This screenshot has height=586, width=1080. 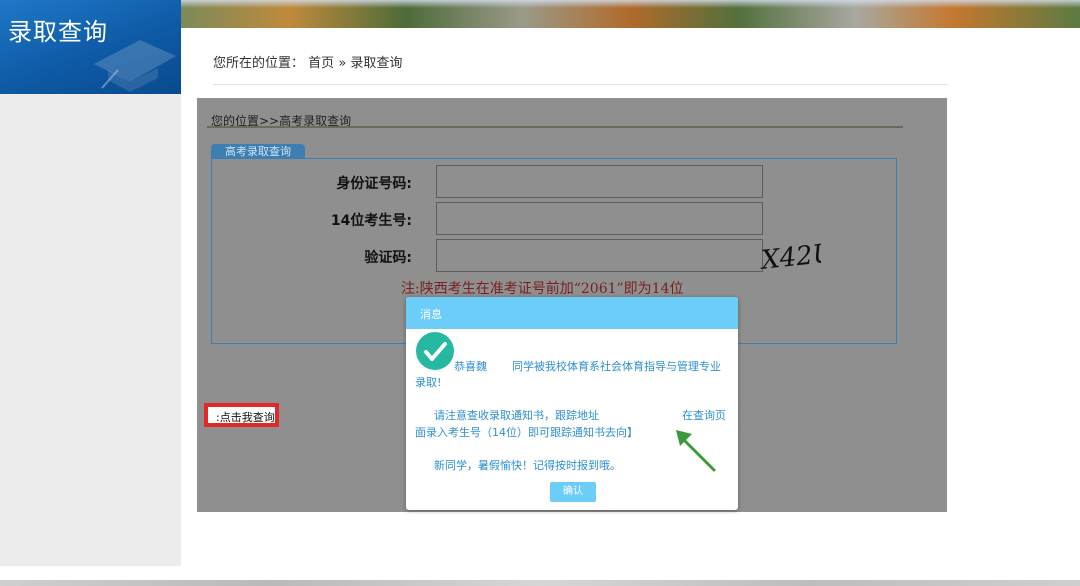 I want to click on dialog-title: 消息, so click(x=431, y=314).